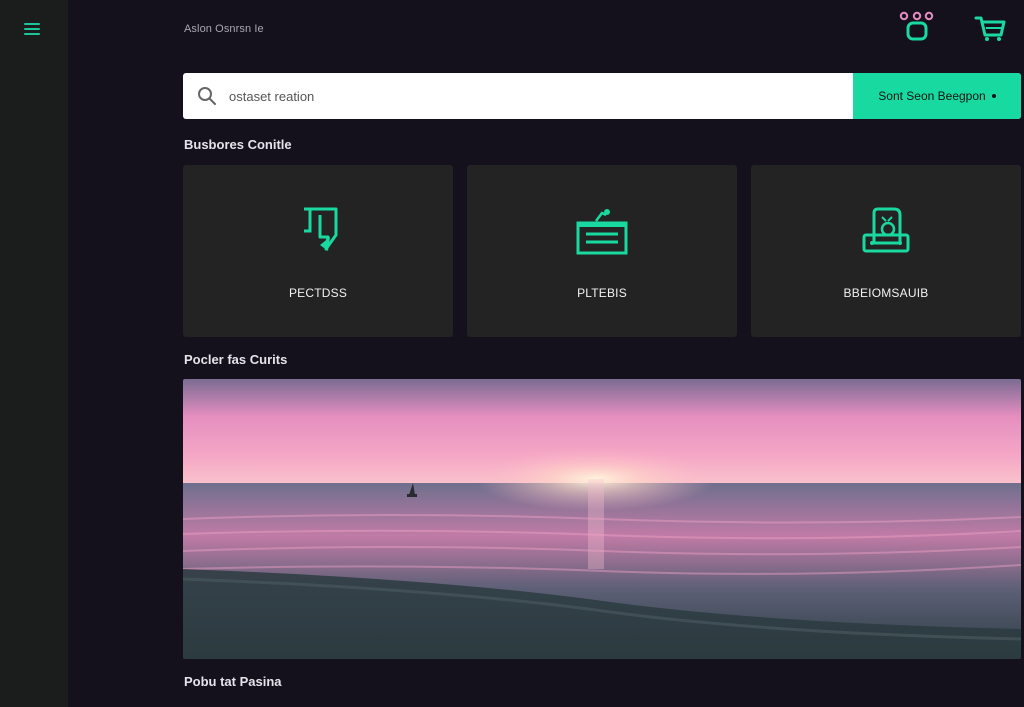  Describe the element at coordinates (993, 96) in the screenshot. I see `dot-icon` at that location.